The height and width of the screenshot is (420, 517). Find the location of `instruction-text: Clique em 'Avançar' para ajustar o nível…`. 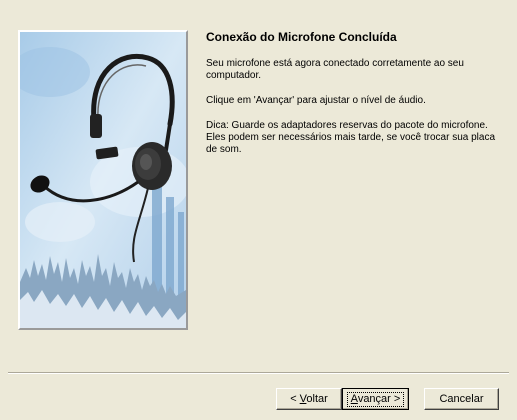

instruction-text: Clique em 'Avançar' para ajustar o nível… is located at coordinates (316, 100).